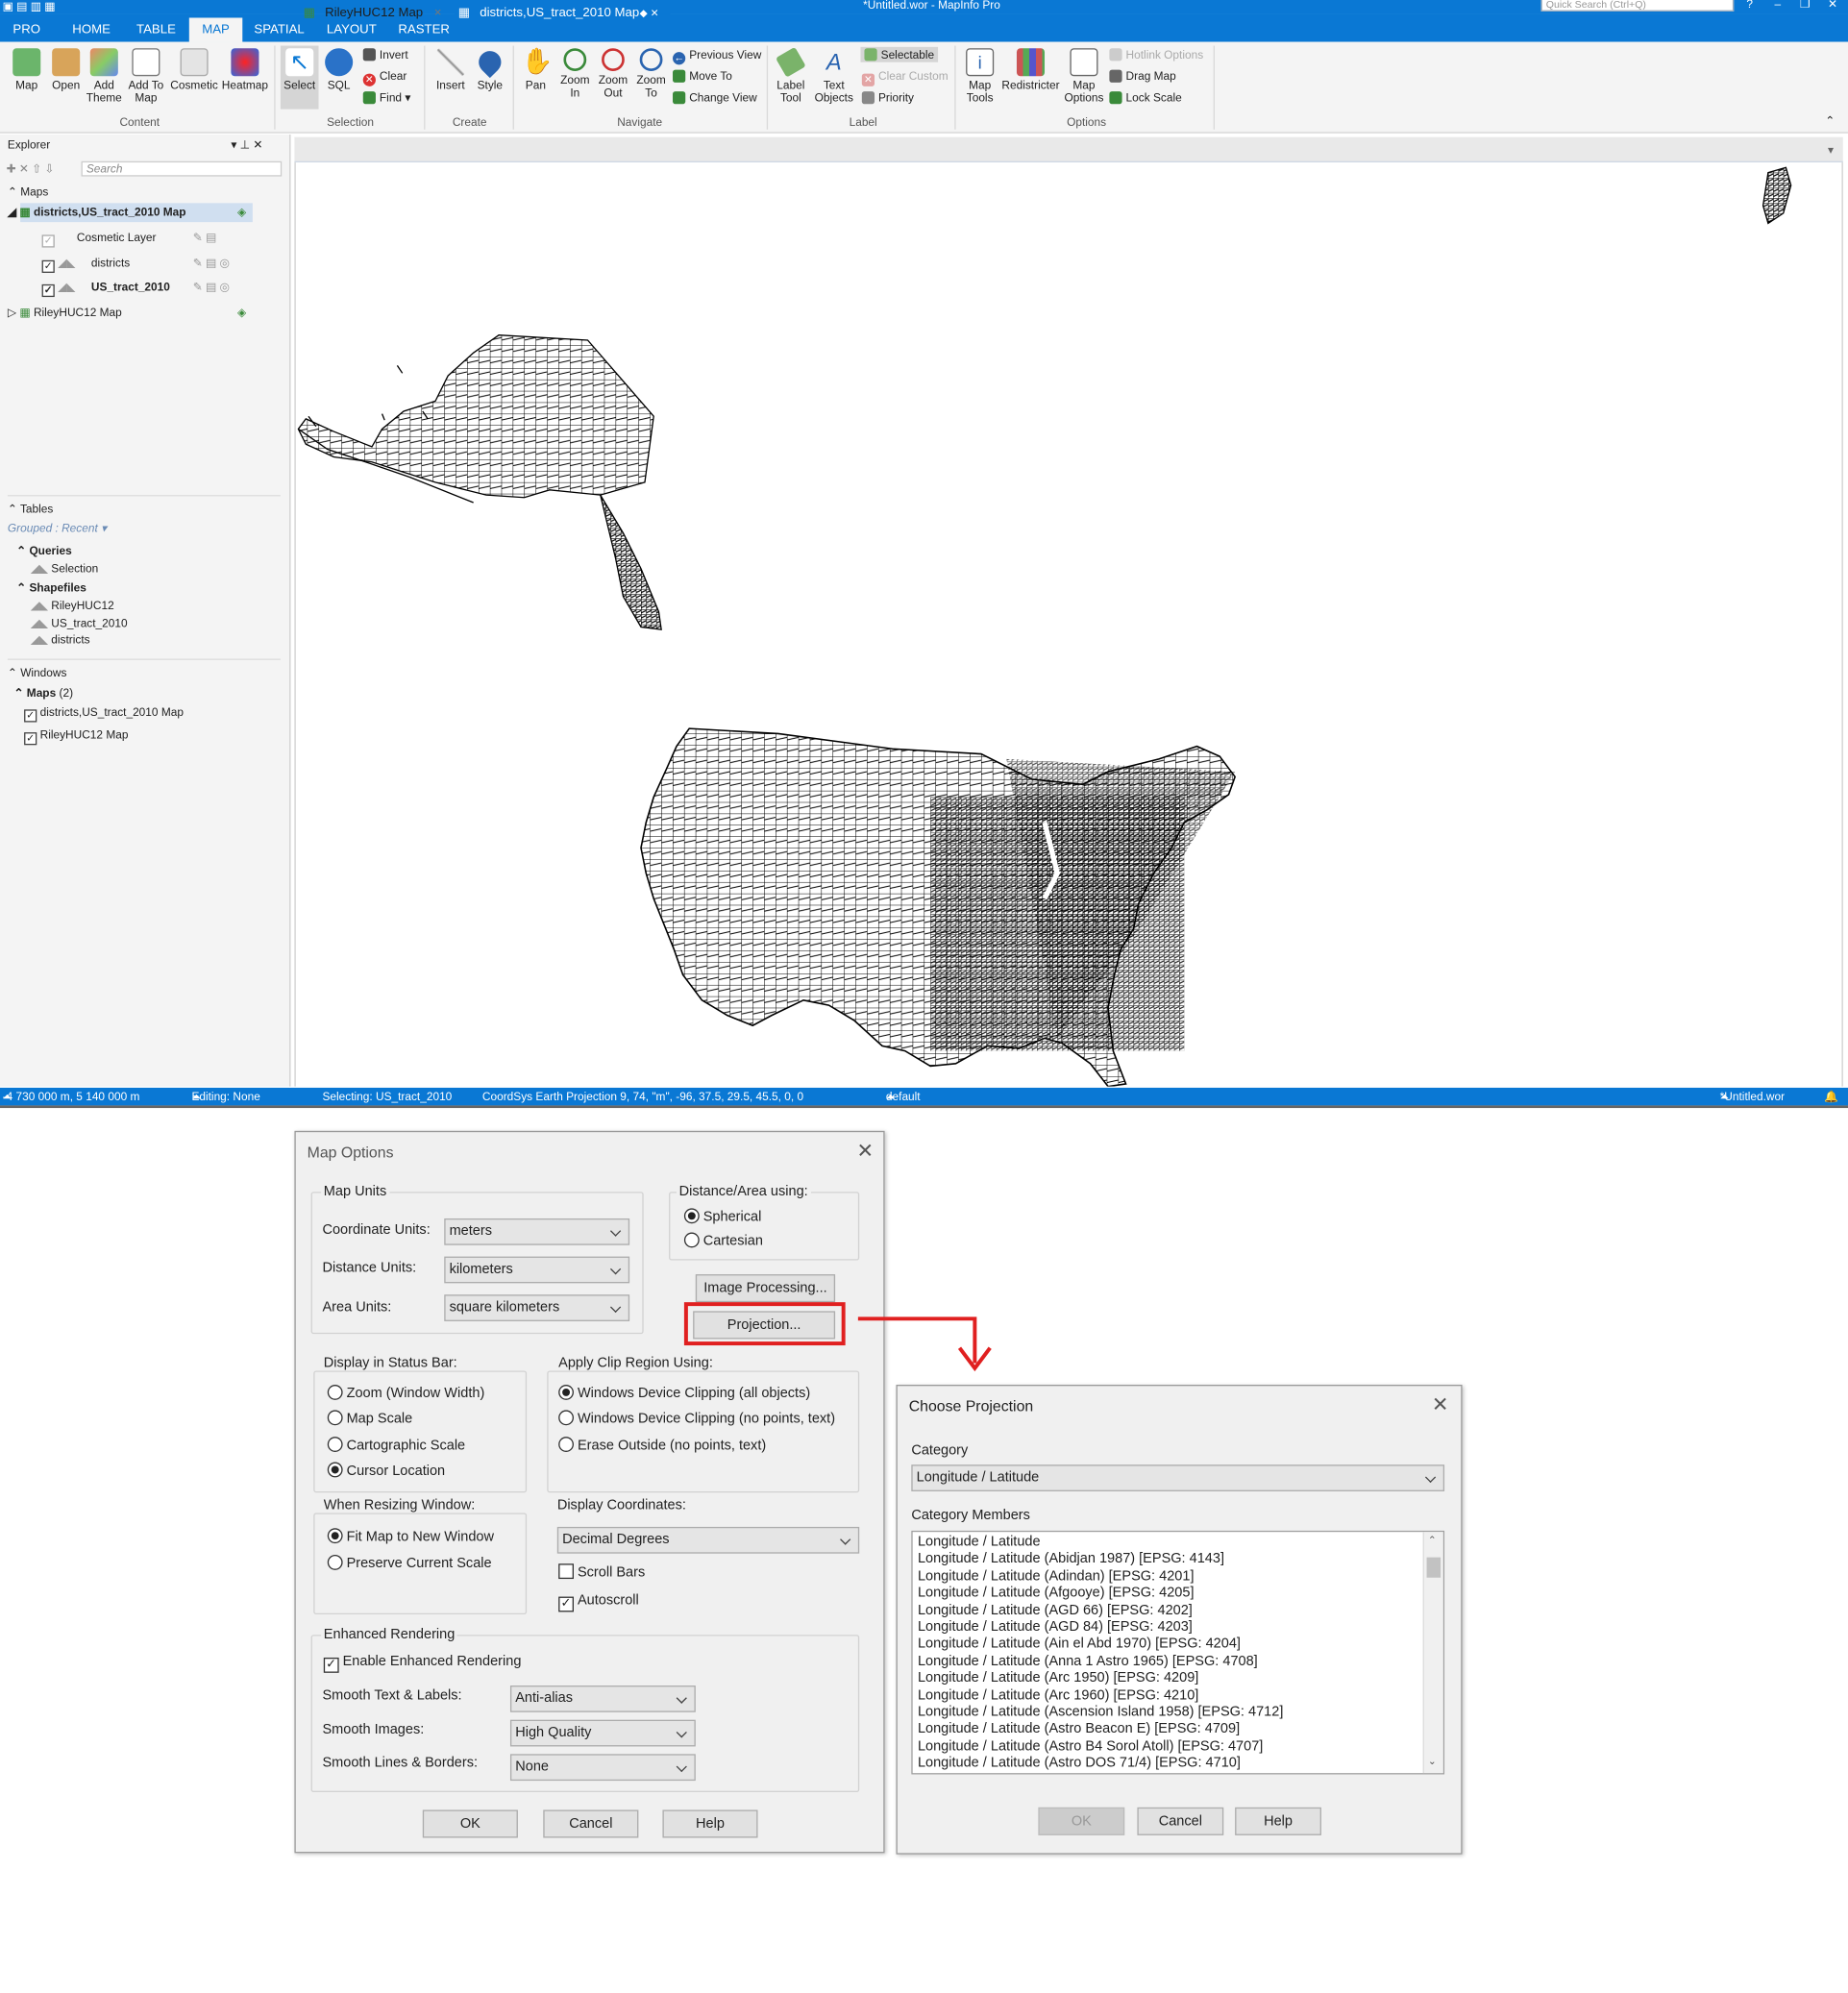 The width and height of the screenshot is (1848, 1993). Describe the element at coordinates (86, 265) in the screenshot. I see `layer-districts: ✓ ◢◣ districts` at that location.